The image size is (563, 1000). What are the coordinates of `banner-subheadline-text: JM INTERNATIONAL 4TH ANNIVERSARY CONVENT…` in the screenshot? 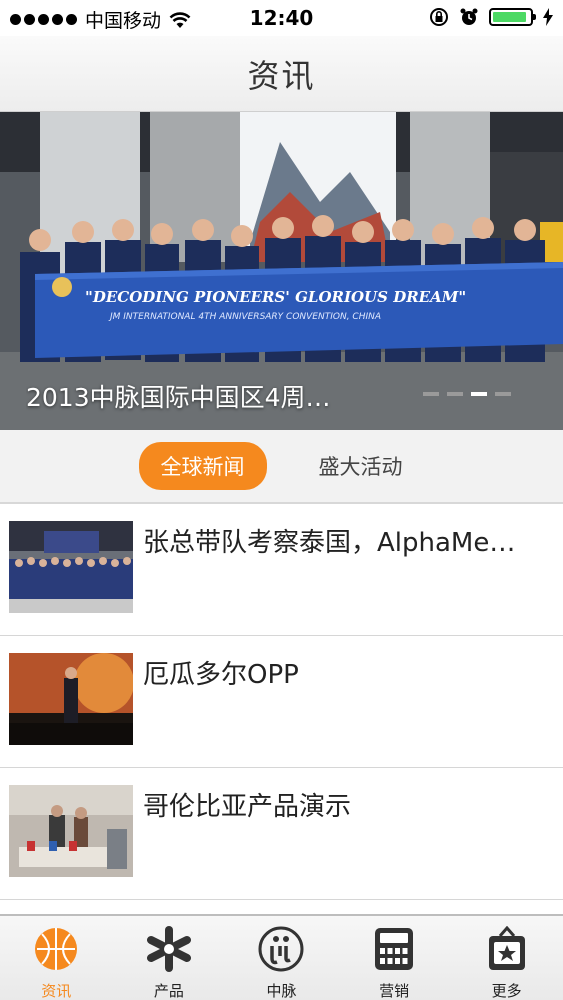 It's located at (244, 317).